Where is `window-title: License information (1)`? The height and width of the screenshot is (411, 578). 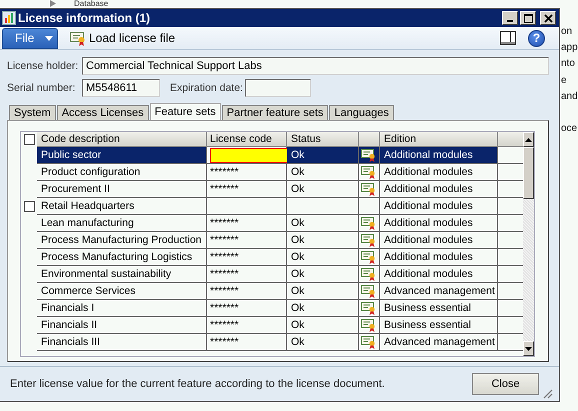 window-title: License information (1) is located at coordinates (84, 18).